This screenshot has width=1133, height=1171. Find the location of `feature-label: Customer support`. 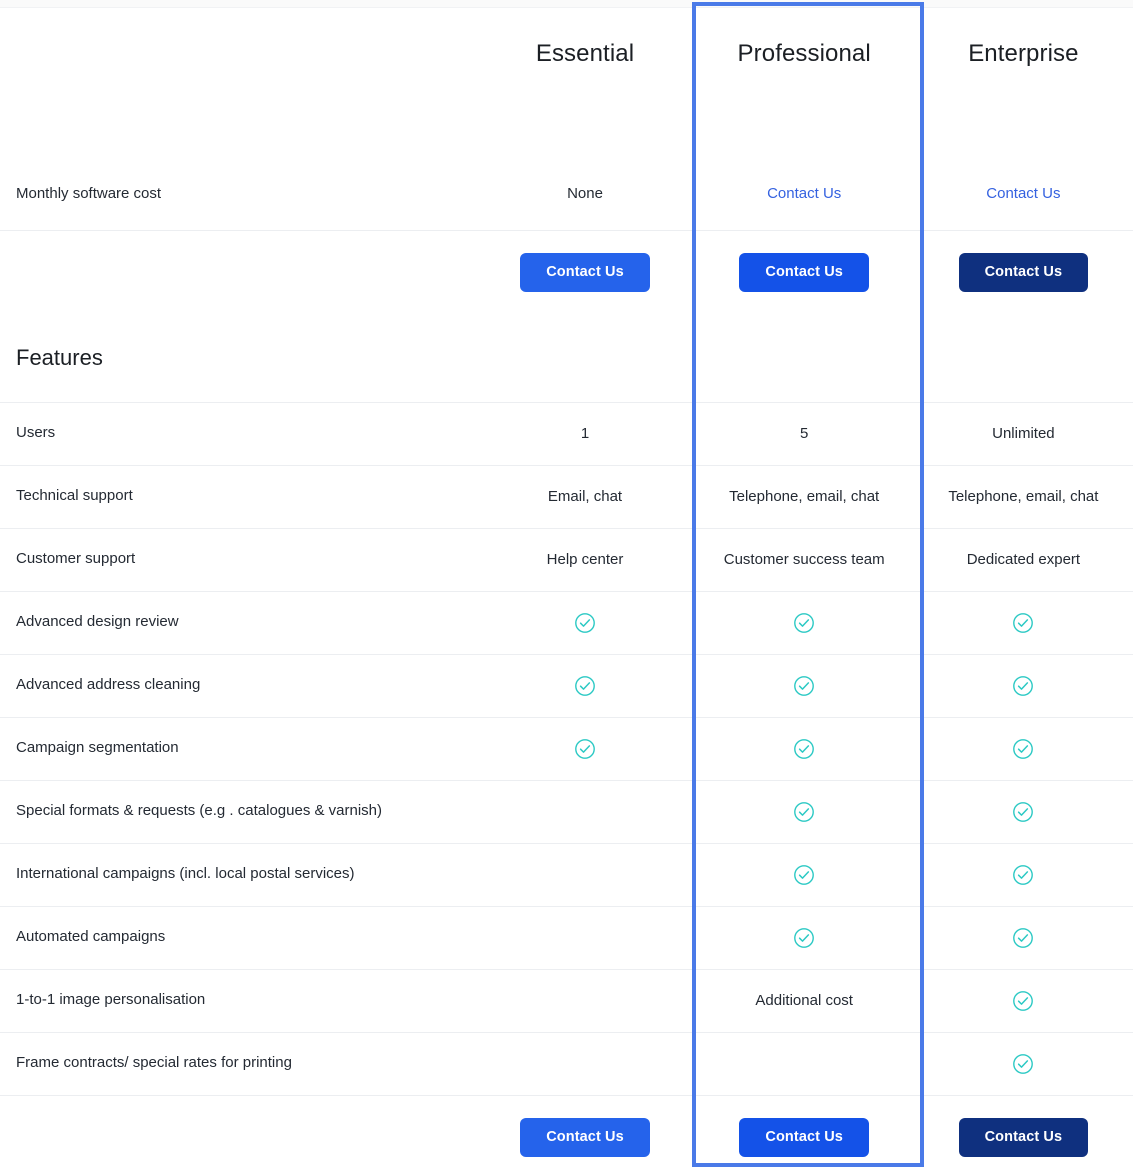

feature-label: Customer support is located at coordinates (238, 560).